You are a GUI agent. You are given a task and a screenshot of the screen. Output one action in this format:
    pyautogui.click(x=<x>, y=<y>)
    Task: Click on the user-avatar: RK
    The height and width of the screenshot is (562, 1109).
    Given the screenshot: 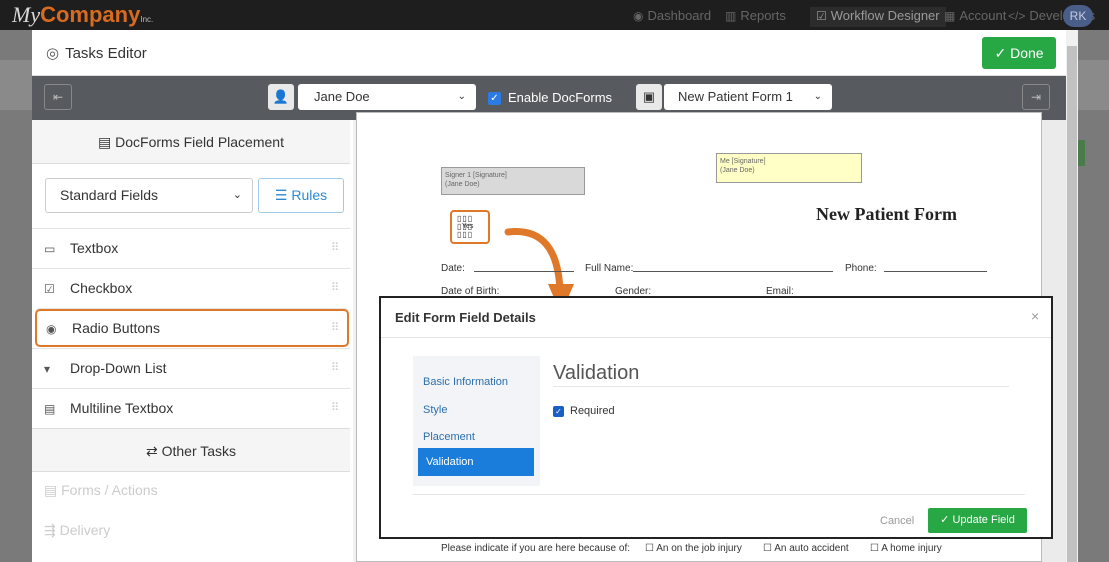 What is the action you would take?
    pyautogui.click(x=1078, y=16)
    